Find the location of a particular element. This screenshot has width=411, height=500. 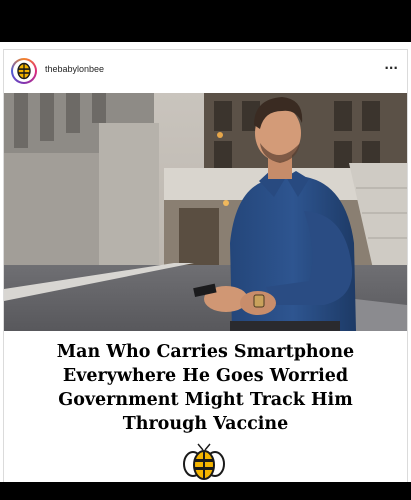

headline-line: Everywhere He Goes Worried is located at coordinates (205, 376).